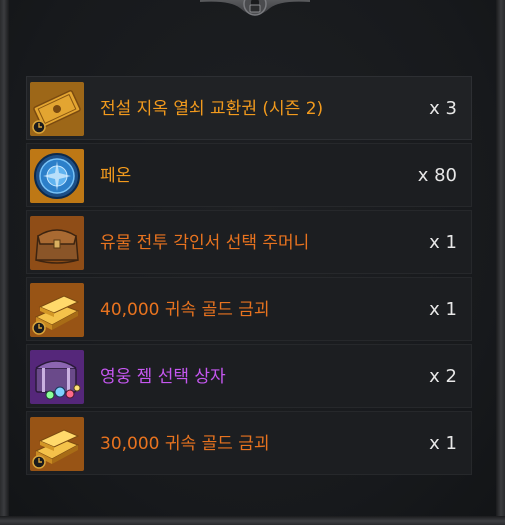 This screenshot has height=525, width=505. Describe the element at coordinates (252, 520) in the screenshot. I see `window-border-bottom` at that location.